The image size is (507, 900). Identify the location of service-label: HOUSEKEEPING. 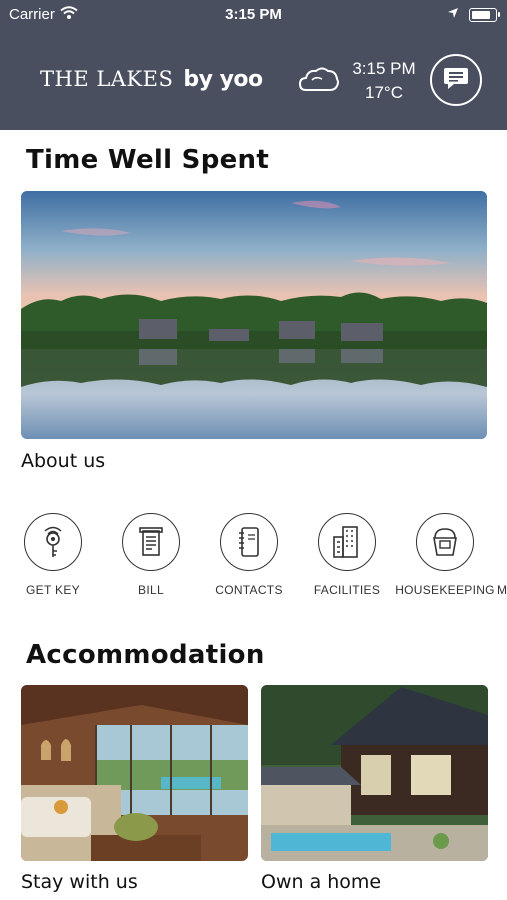
(445, 590).